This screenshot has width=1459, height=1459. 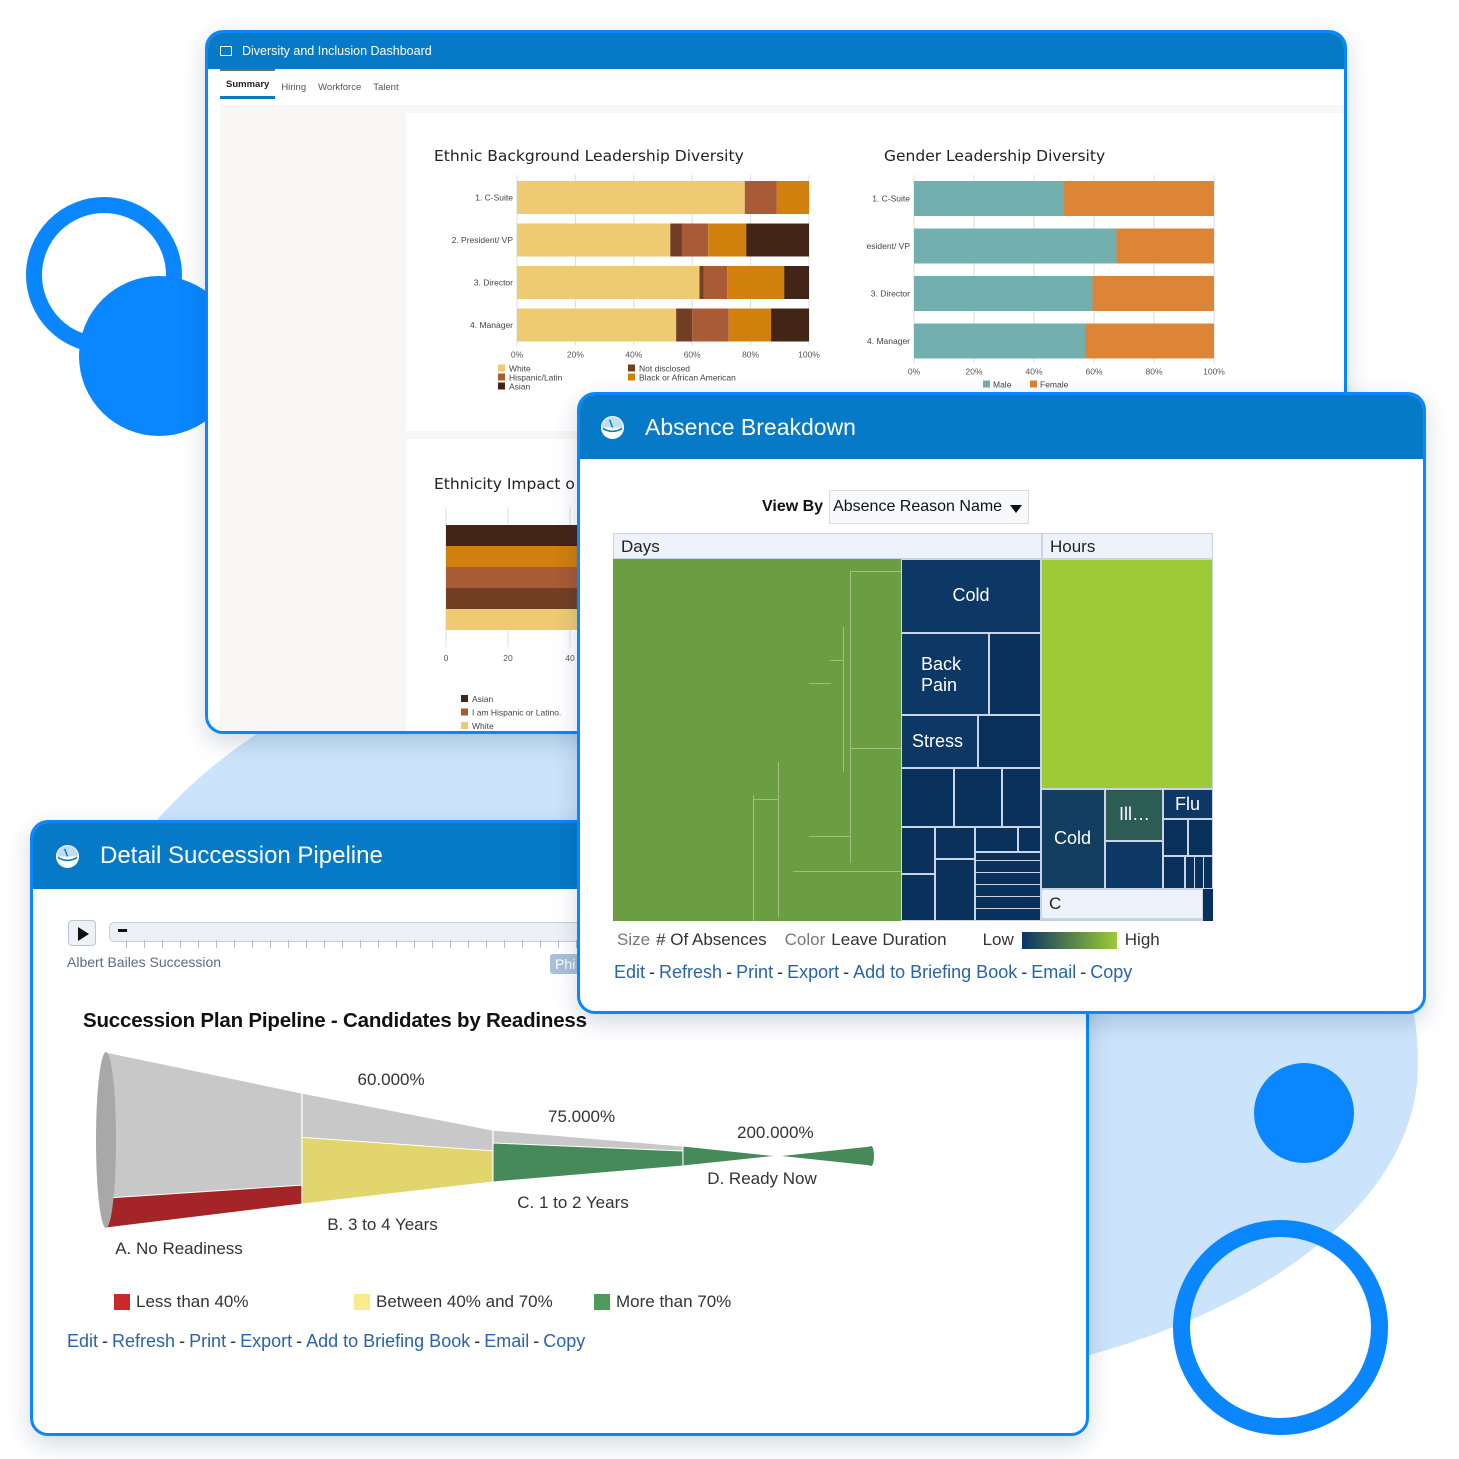 What do you see at coordinates (750, 426) in the screenshot?
I see `absence-title: Absence Breakdown` at bounding box center [750, 426].